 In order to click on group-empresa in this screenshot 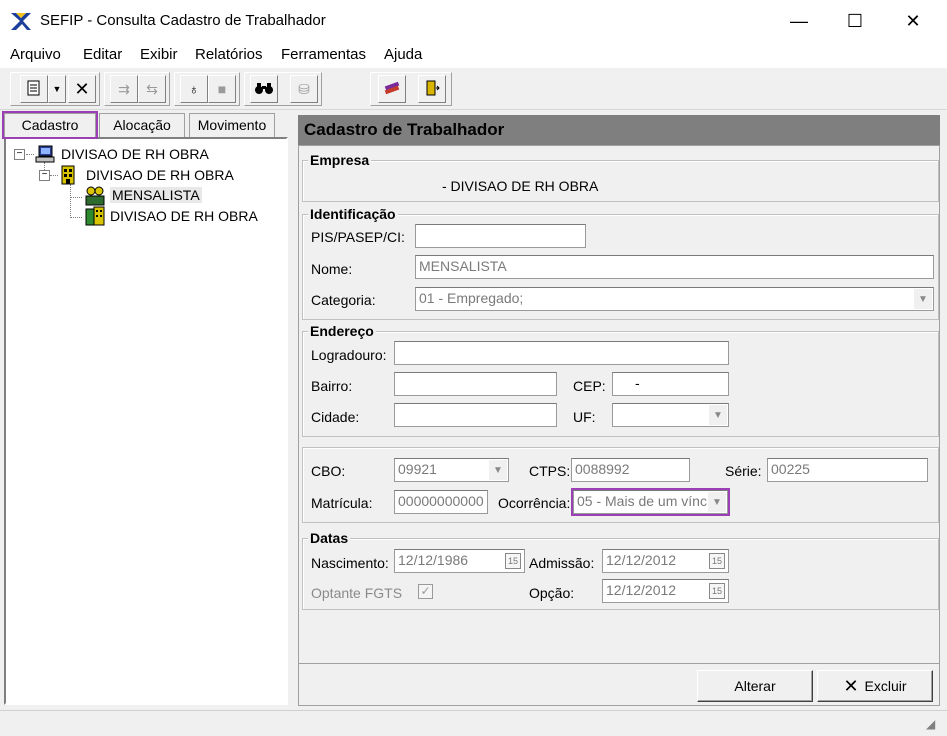, I will do `click(620, 181)`.